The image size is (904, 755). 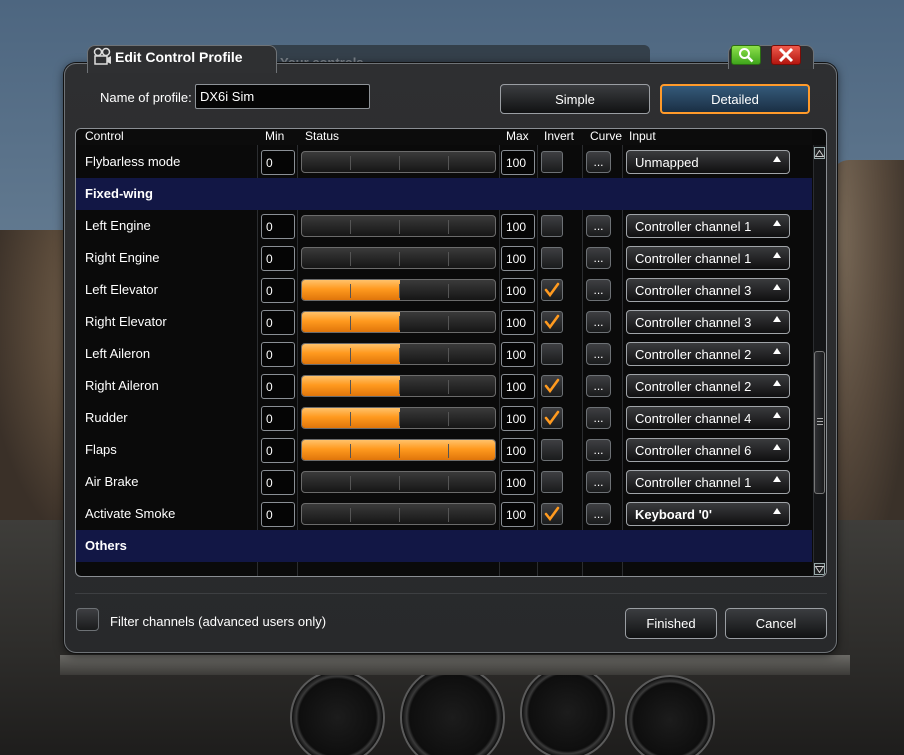 I want to click on filter-channels-checkbox, so click(x=87, y=619).